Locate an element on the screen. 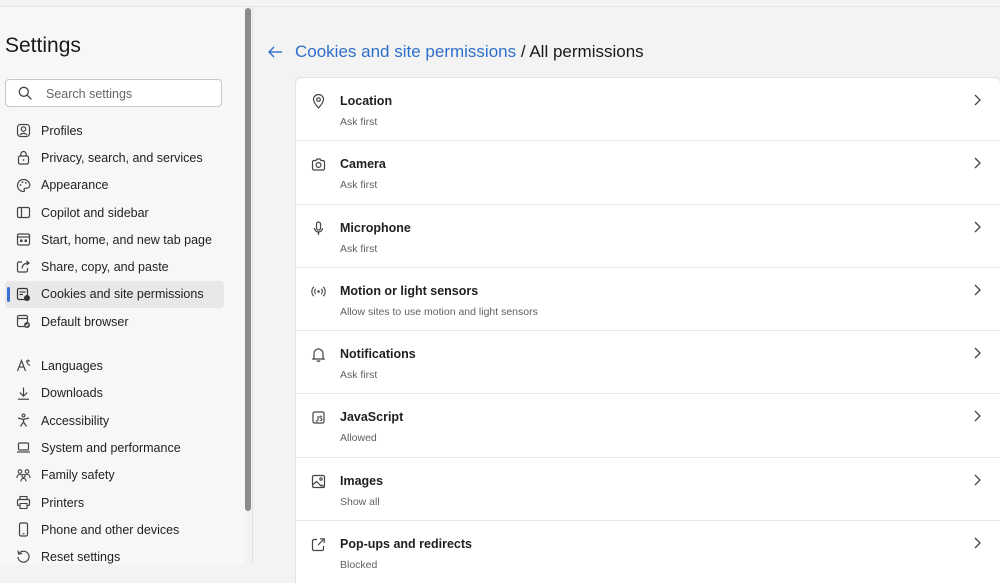 Image resolution: width=1000 pixels, height=583 pixels. profile-icon is located at coordinates (23, 130).